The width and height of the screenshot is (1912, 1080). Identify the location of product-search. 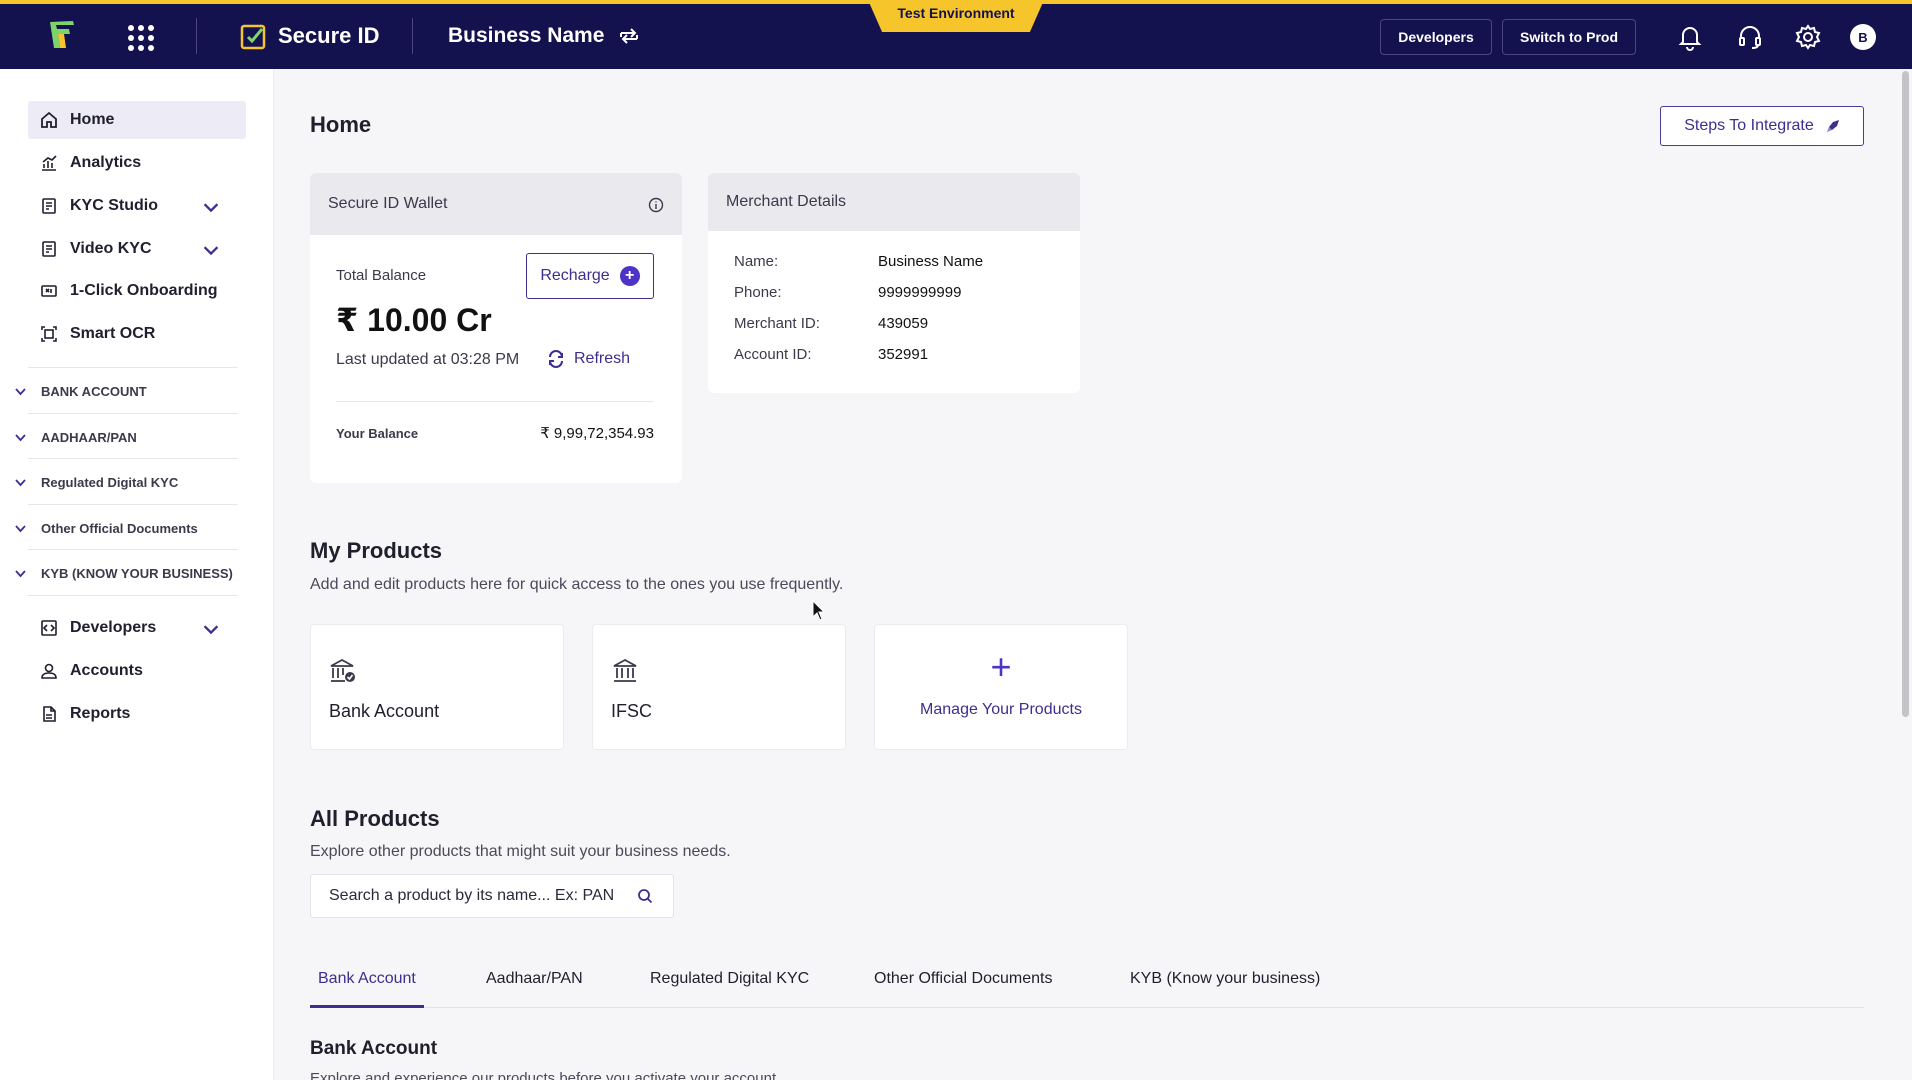
(492, 896).